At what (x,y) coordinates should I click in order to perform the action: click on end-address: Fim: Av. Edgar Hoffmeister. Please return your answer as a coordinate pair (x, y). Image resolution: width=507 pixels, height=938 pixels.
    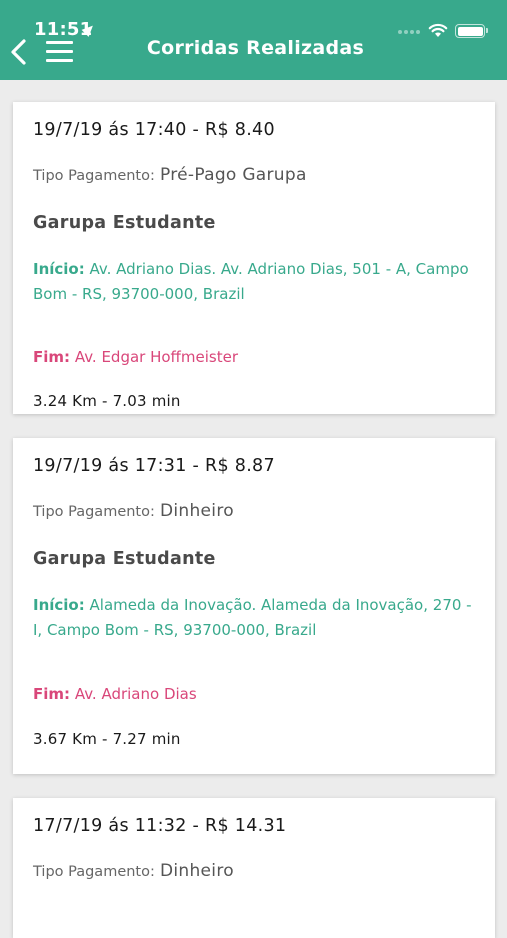
    Looking at the image, I should click on (135, 357).